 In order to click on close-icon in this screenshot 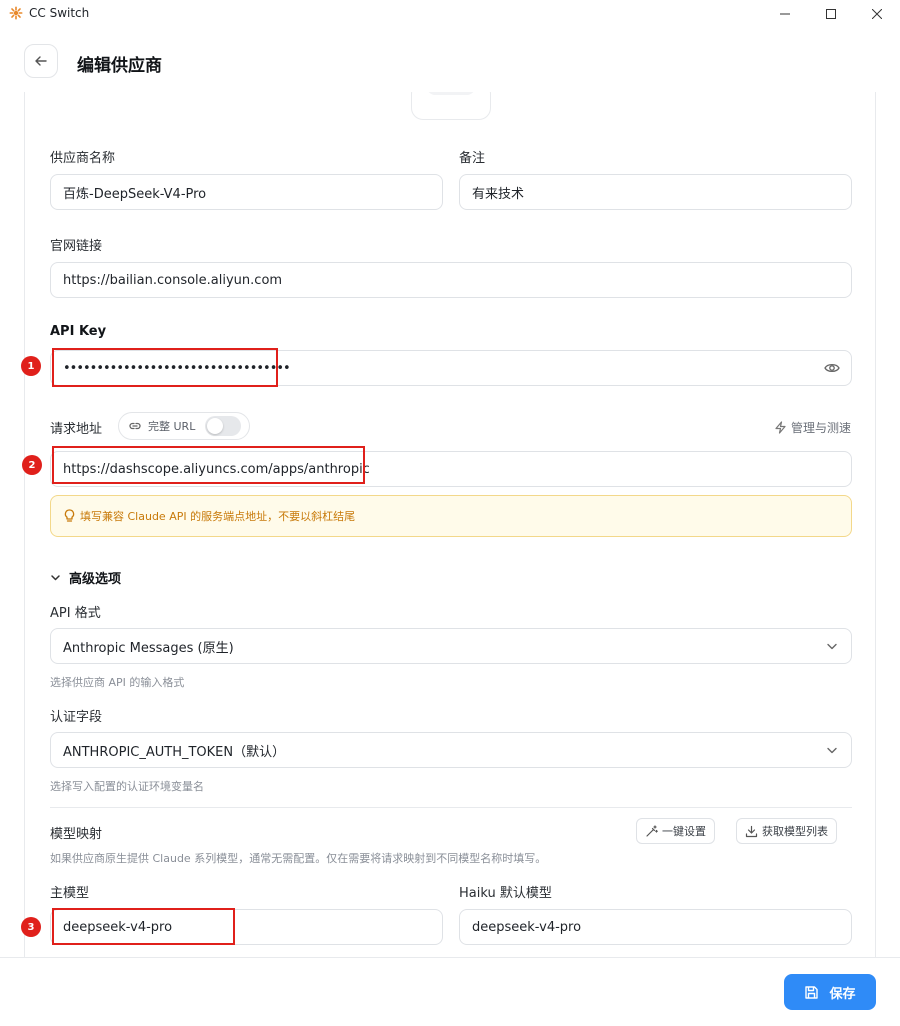, I will do `click(877, 14)`.